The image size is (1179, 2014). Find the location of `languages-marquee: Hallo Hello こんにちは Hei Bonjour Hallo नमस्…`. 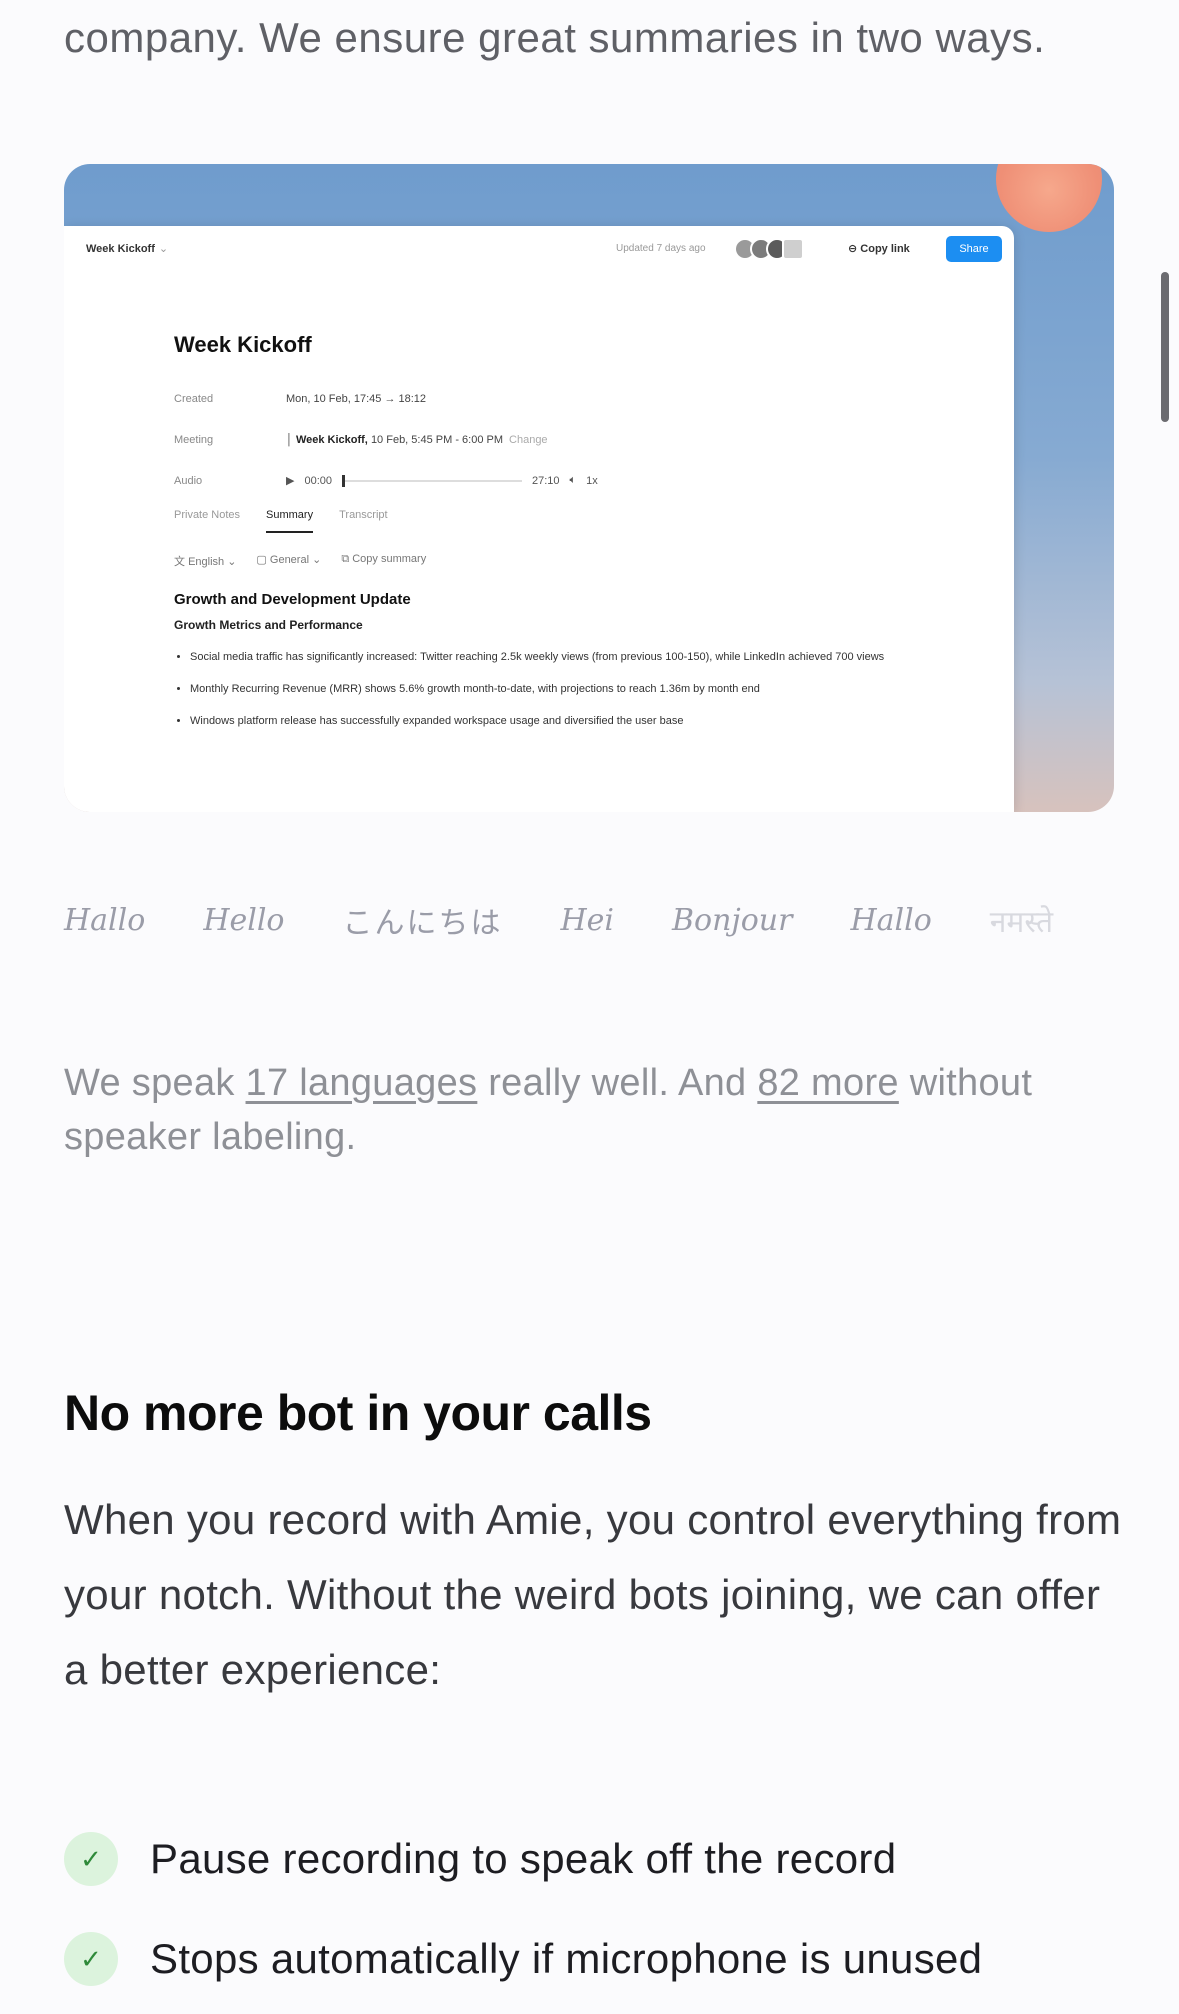

languages-marquee: Hallo Hello こんにちは Hei Bonjour Hallo नमस्… is located at coordinates (564, 920).